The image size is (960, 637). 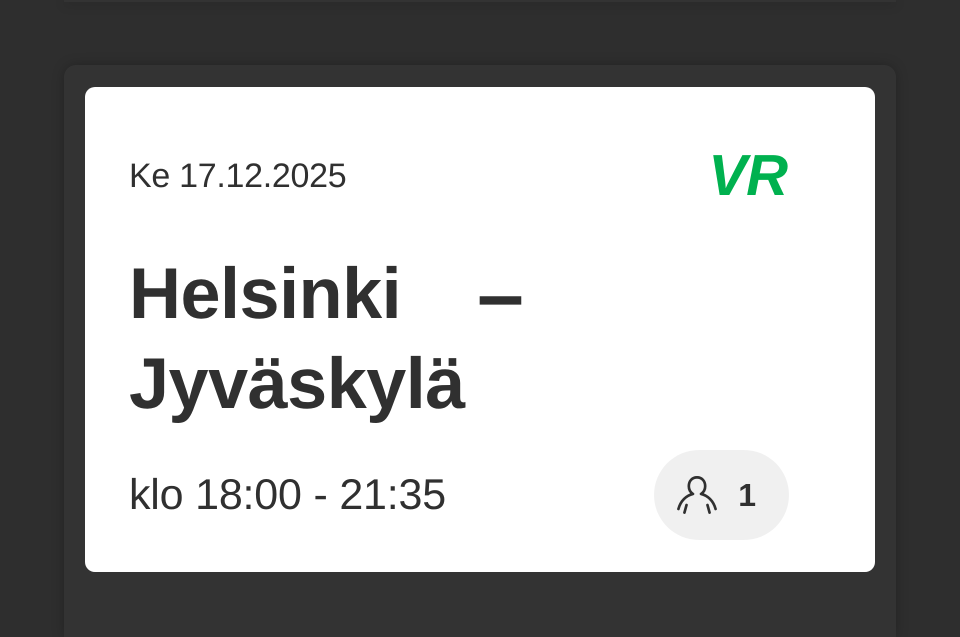 What do you see at coordinates (297, 384) in the screenshot?
I see `destination-station: Jyväskylä` at bounding box center [297, 384].